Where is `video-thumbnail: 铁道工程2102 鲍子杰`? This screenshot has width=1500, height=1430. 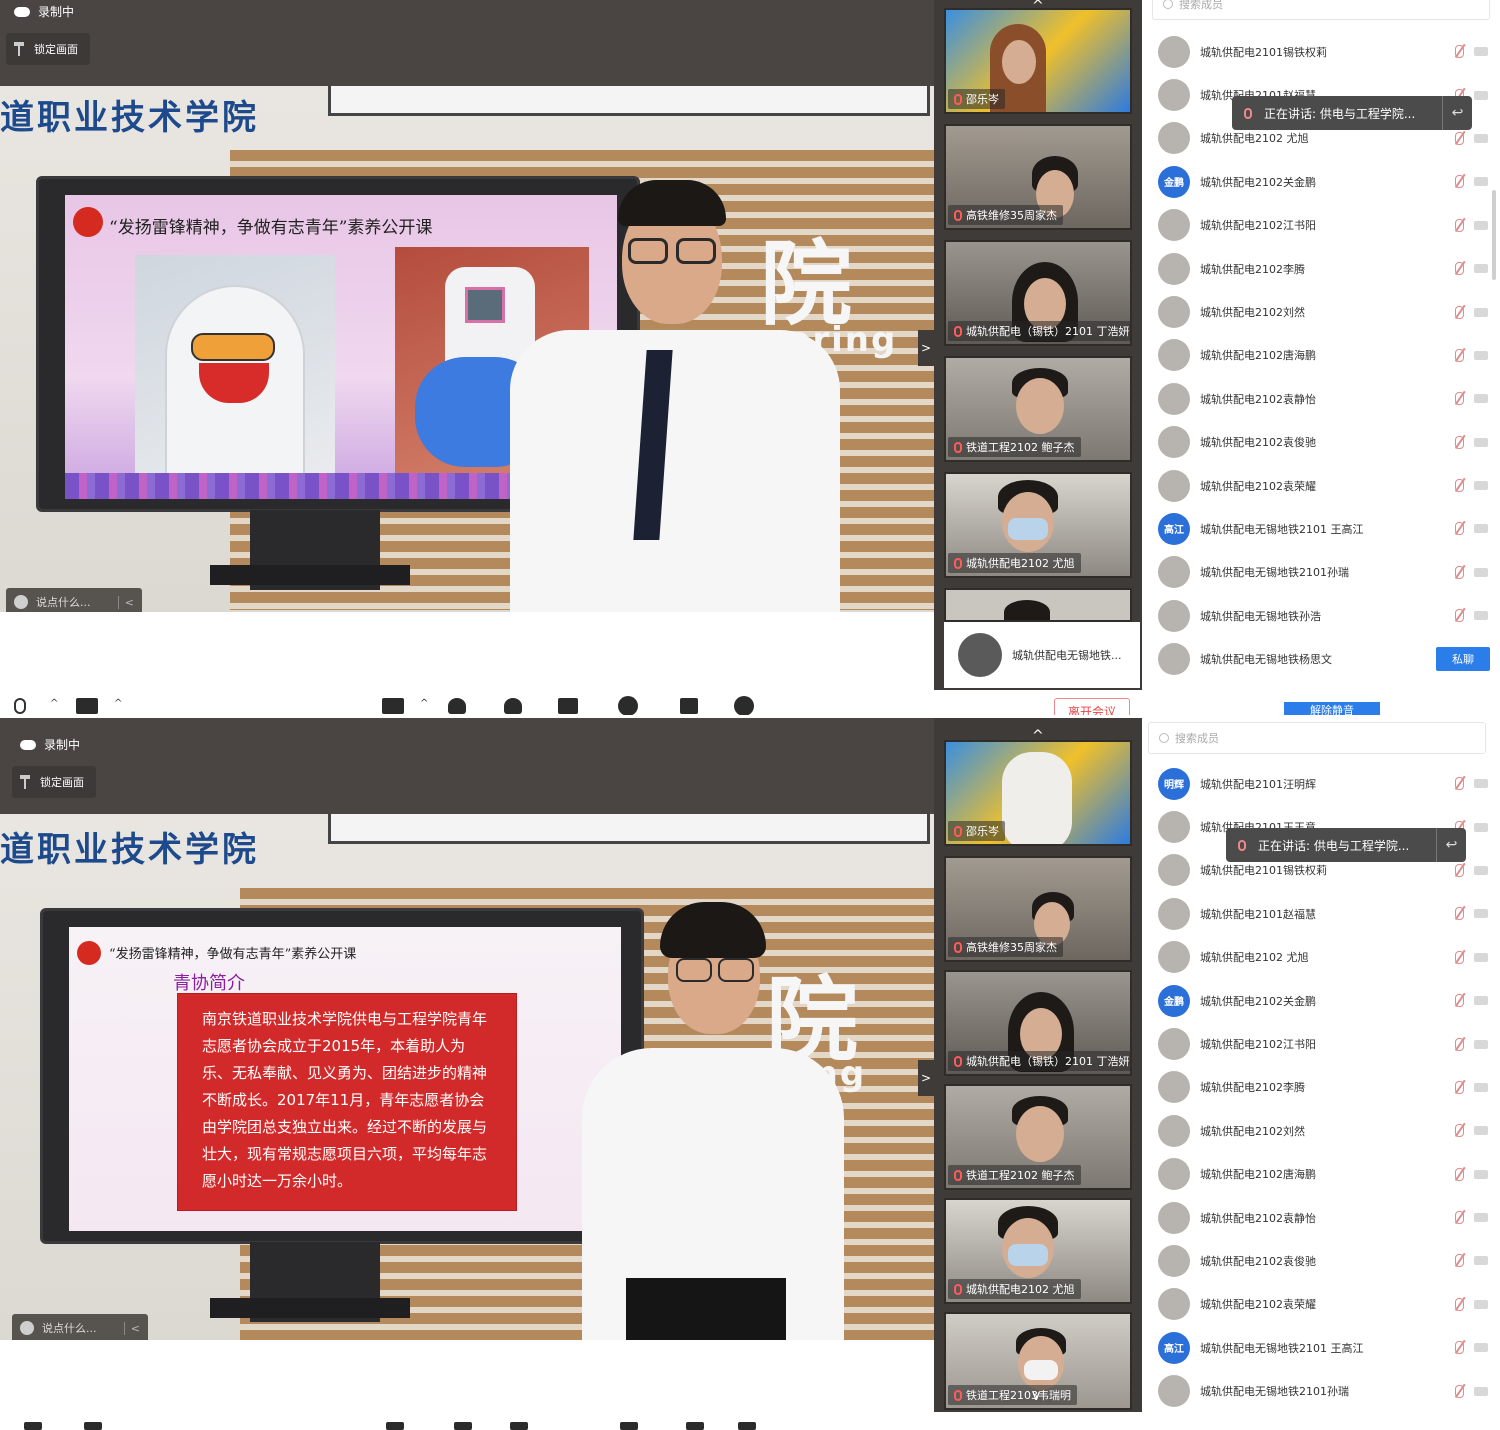 video-thumbnail: 铁道工程2102 鲍子杰 is located at coordinates (1038, 1137).